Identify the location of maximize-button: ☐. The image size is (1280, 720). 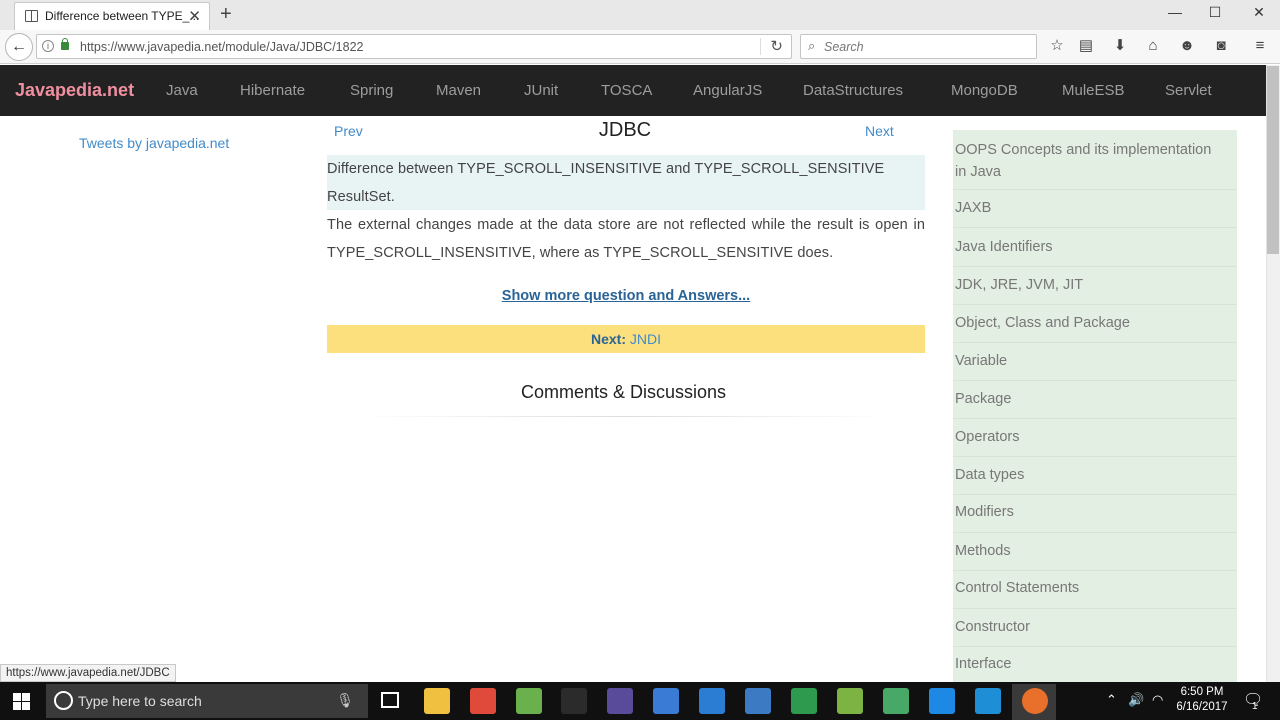
(1215, 12).